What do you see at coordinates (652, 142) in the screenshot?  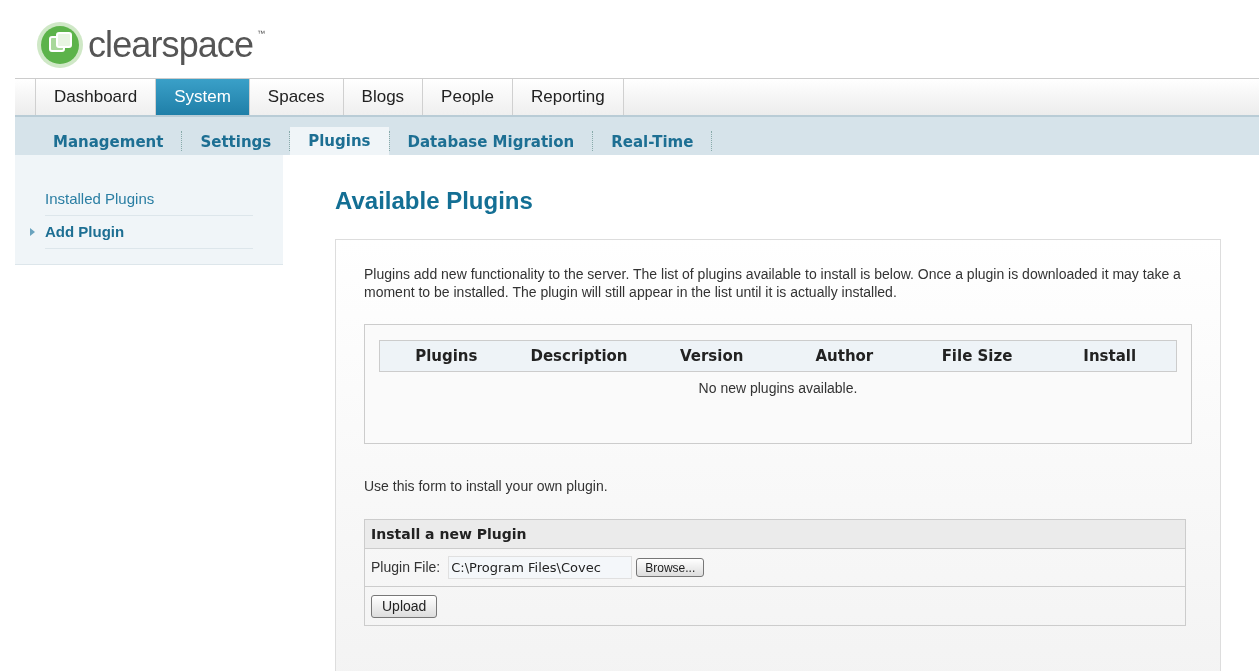 I see `sub-tab: Real-Time` at bounding box center [652, 142].